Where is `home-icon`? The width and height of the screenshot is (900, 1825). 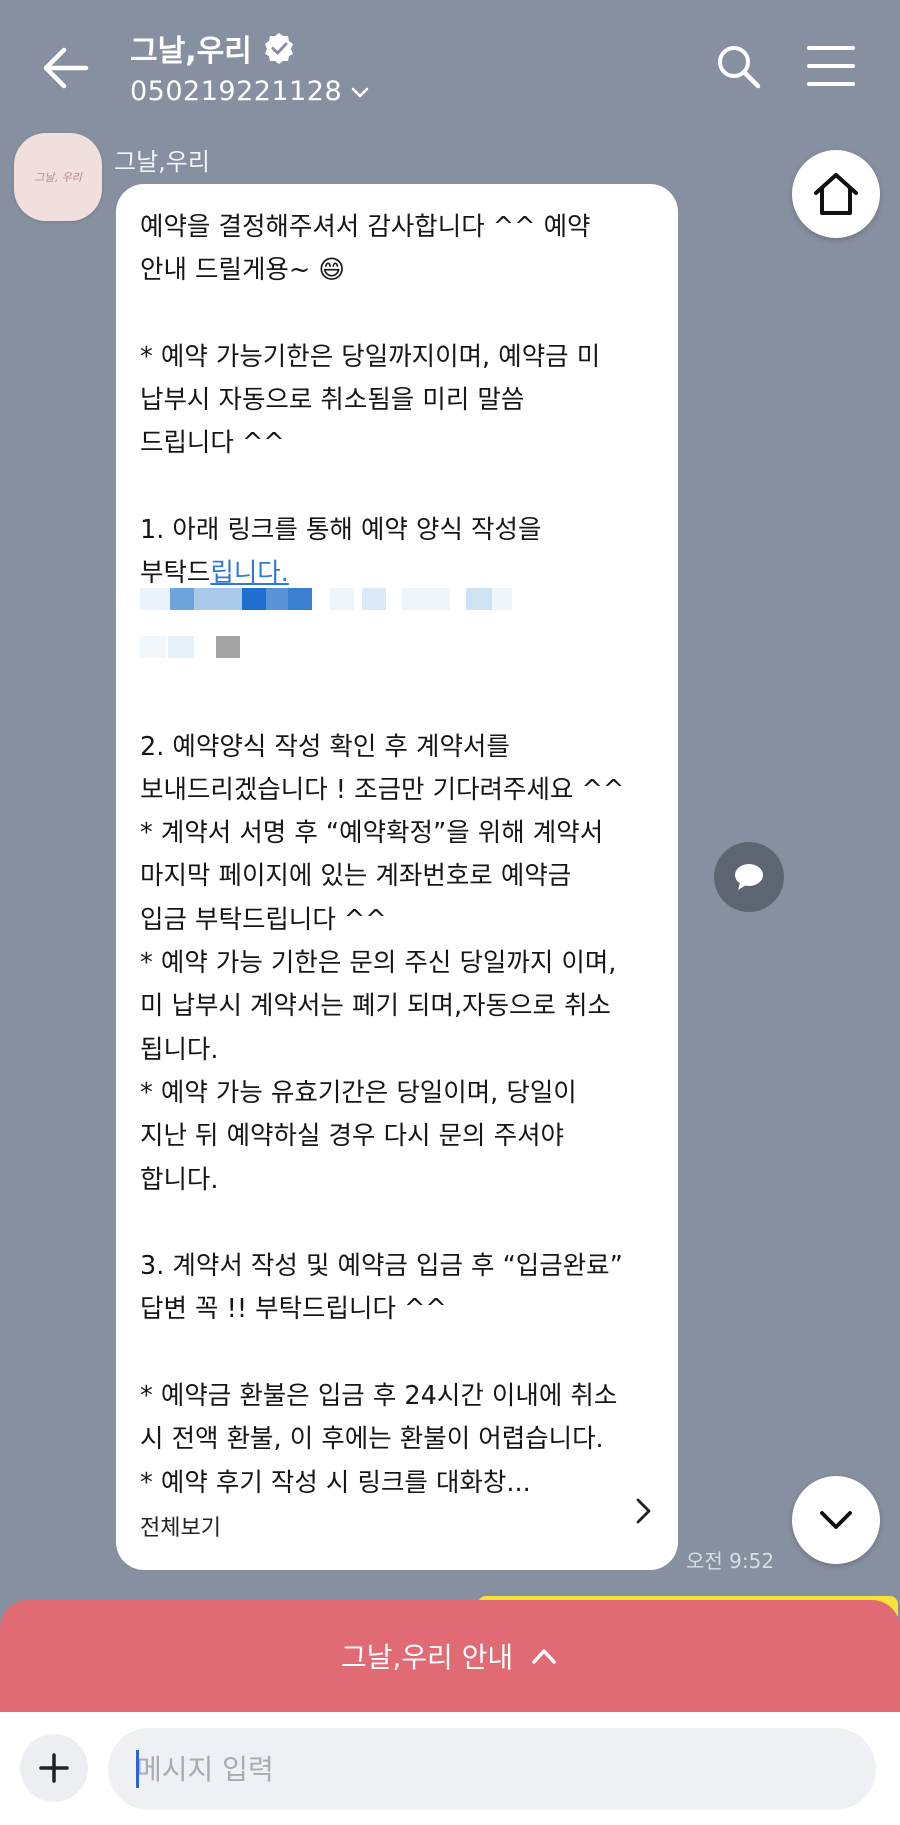 home-icon is located at coordinates (836, 194).